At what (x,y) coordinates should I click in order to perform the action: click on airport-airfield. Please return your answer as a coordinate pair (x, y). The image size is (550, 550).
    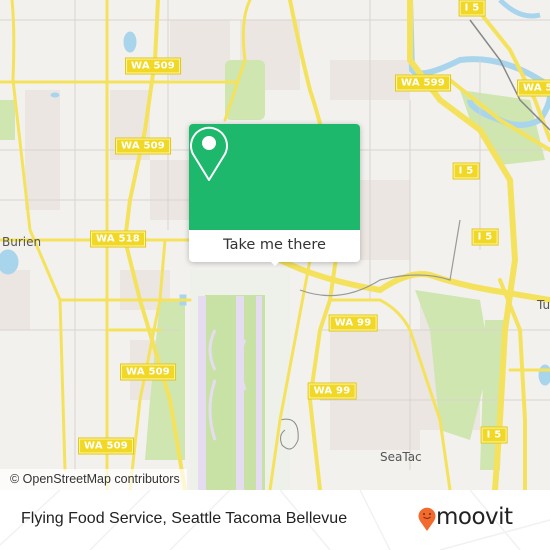
    Looking at the image, I should click on (244, 380).